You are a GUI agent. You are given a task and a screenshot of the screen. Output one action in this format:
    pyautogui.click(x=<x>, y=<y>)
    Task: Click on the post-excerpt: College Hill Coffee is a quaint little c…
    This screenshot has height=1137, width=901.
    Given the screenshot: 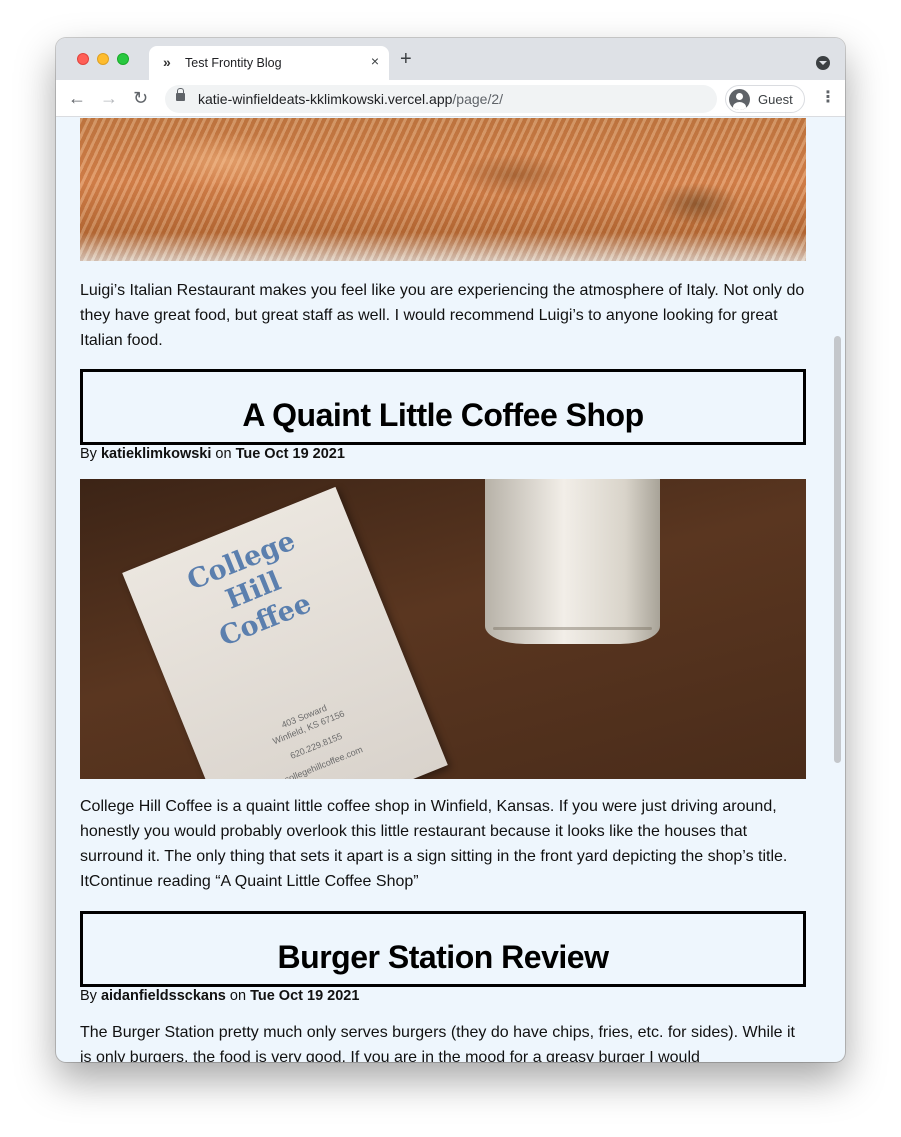 What is the action you would take?
    pyautogui.click(x=434, y=844)
    